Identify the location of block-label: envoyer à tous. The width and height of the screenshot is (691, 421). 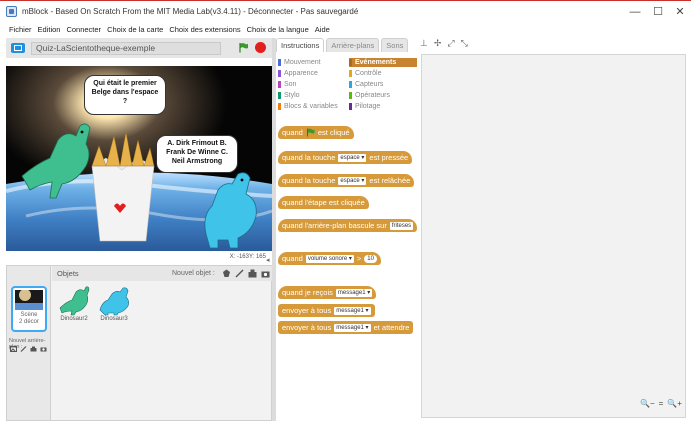
(307, 327).